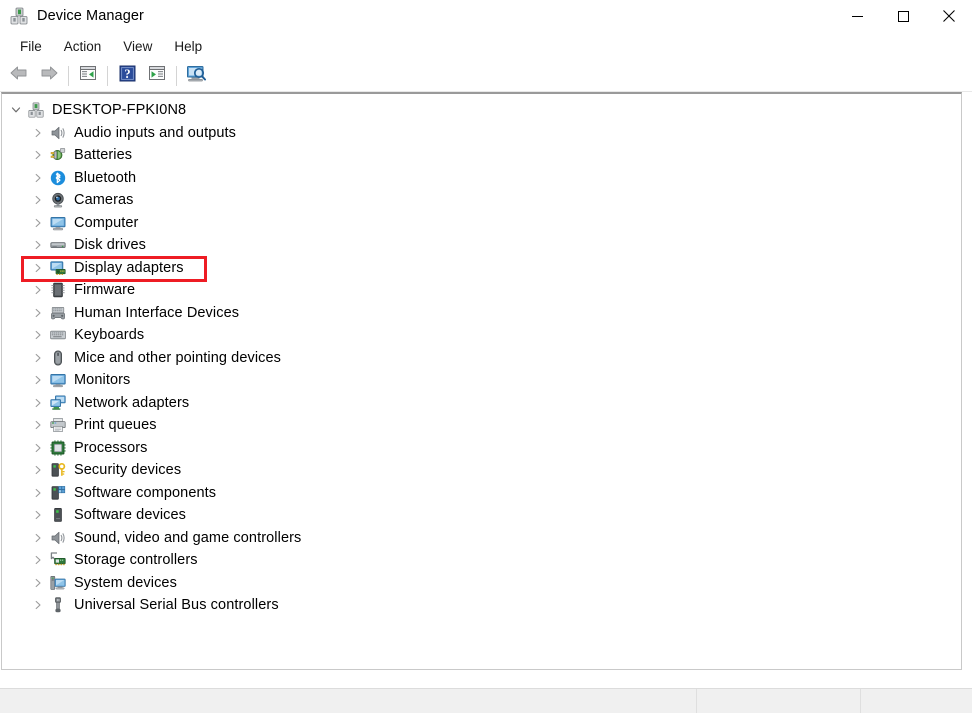 The width and height of the screenshot is (972, 713). I want to click on speaker-icon, so click(58, 133).